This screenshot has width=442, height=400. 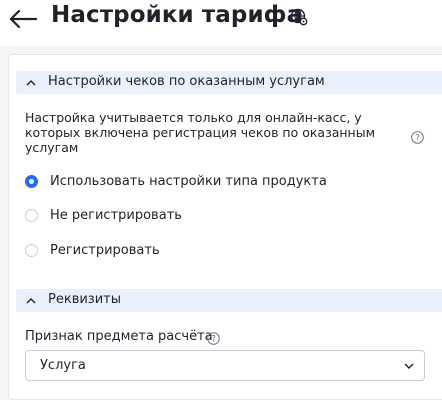 What do you see at coordinates (188, 181) in the screenshot?
I see `radio-label: Использовать настройки типа продукта` at bounding box center [188, 181].